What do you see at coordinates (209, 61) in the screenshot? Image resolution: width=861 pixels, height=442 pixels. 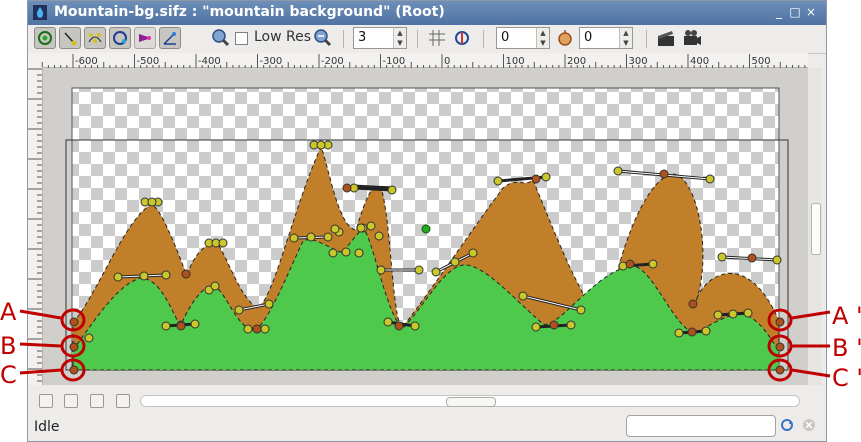 I see `ruler-tick-label: -400` at bounding box center [209, 61].